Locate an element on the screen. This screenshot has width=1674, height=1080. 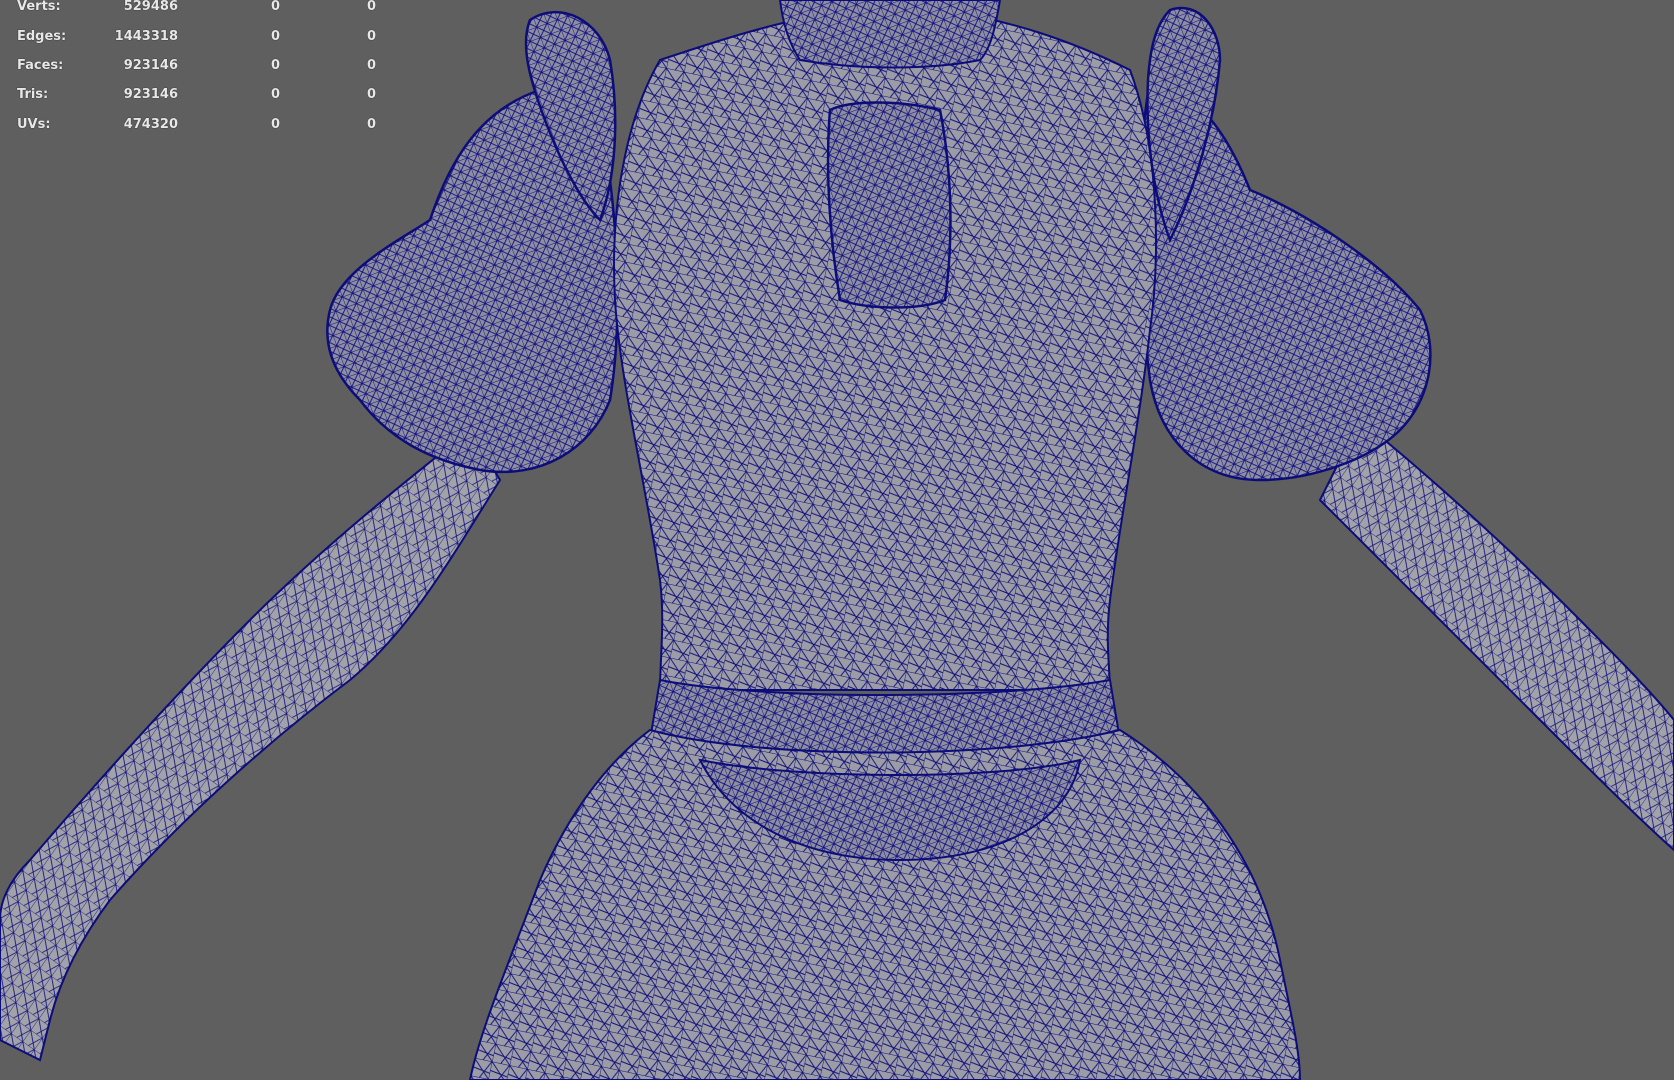
right-arm-mesh is located at coordinates (1496, 635).